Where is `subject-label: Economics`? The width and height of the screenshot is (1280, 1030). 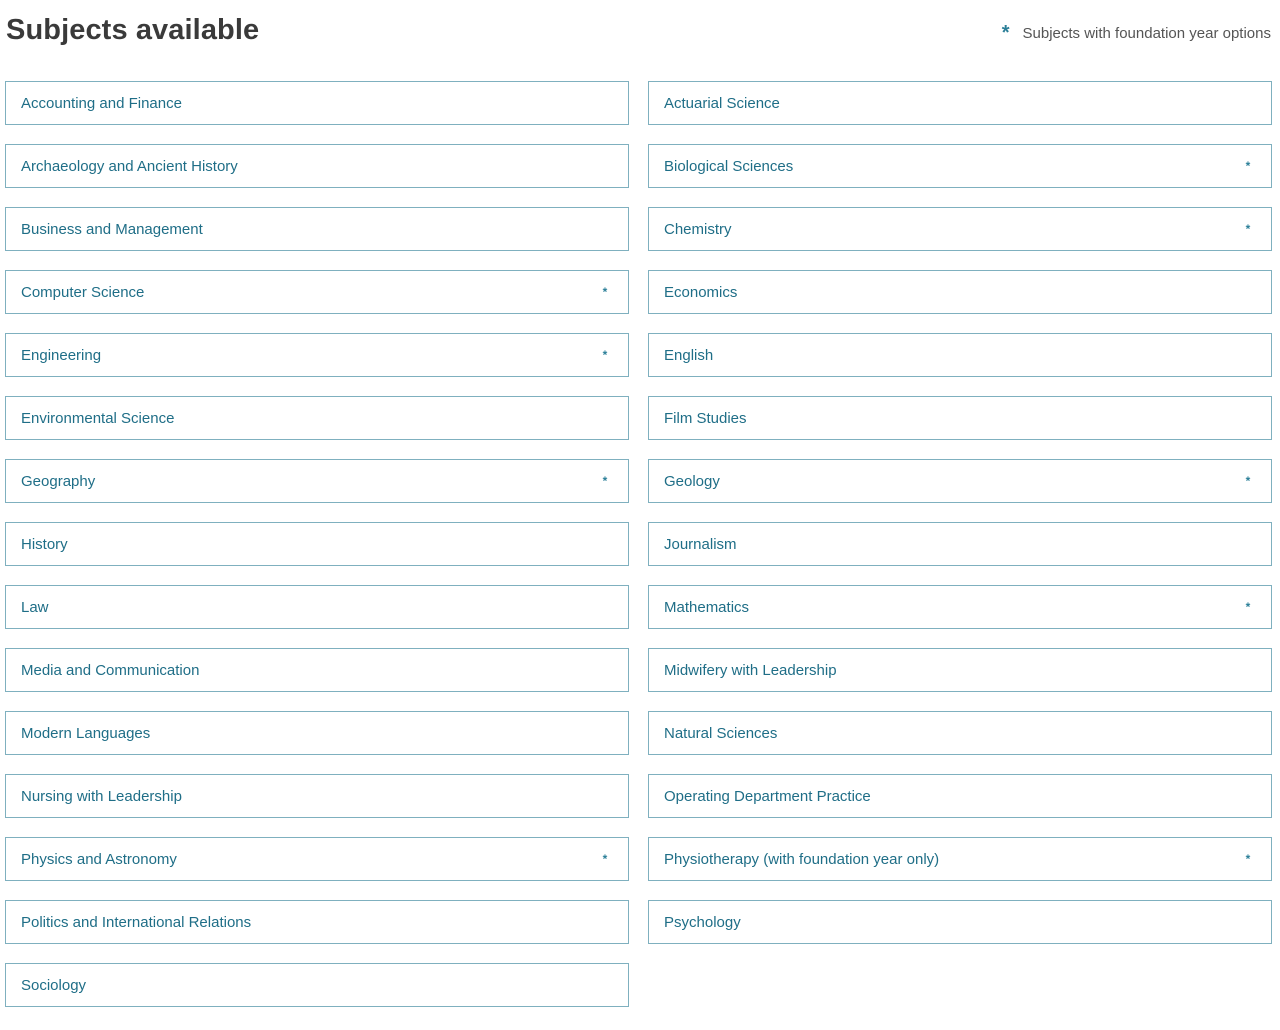 subject-label: Economics is located at coordinates (701, 292).